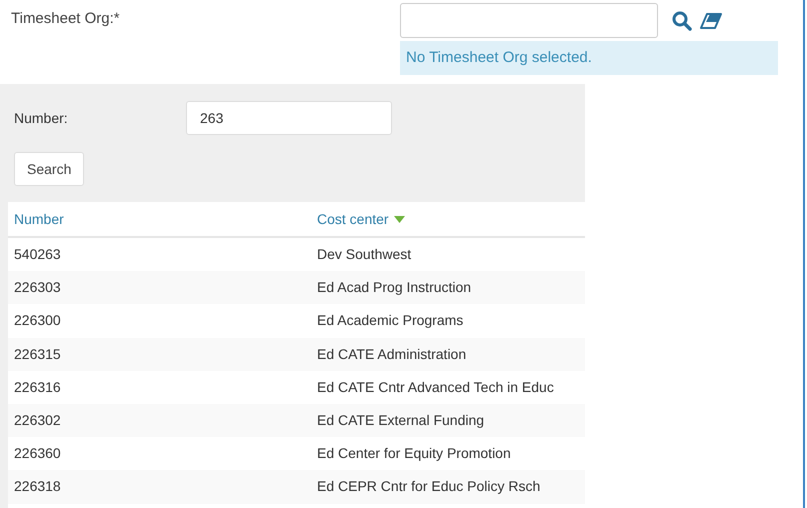  I want to click on table-cell: 226360, so click(37, 453).